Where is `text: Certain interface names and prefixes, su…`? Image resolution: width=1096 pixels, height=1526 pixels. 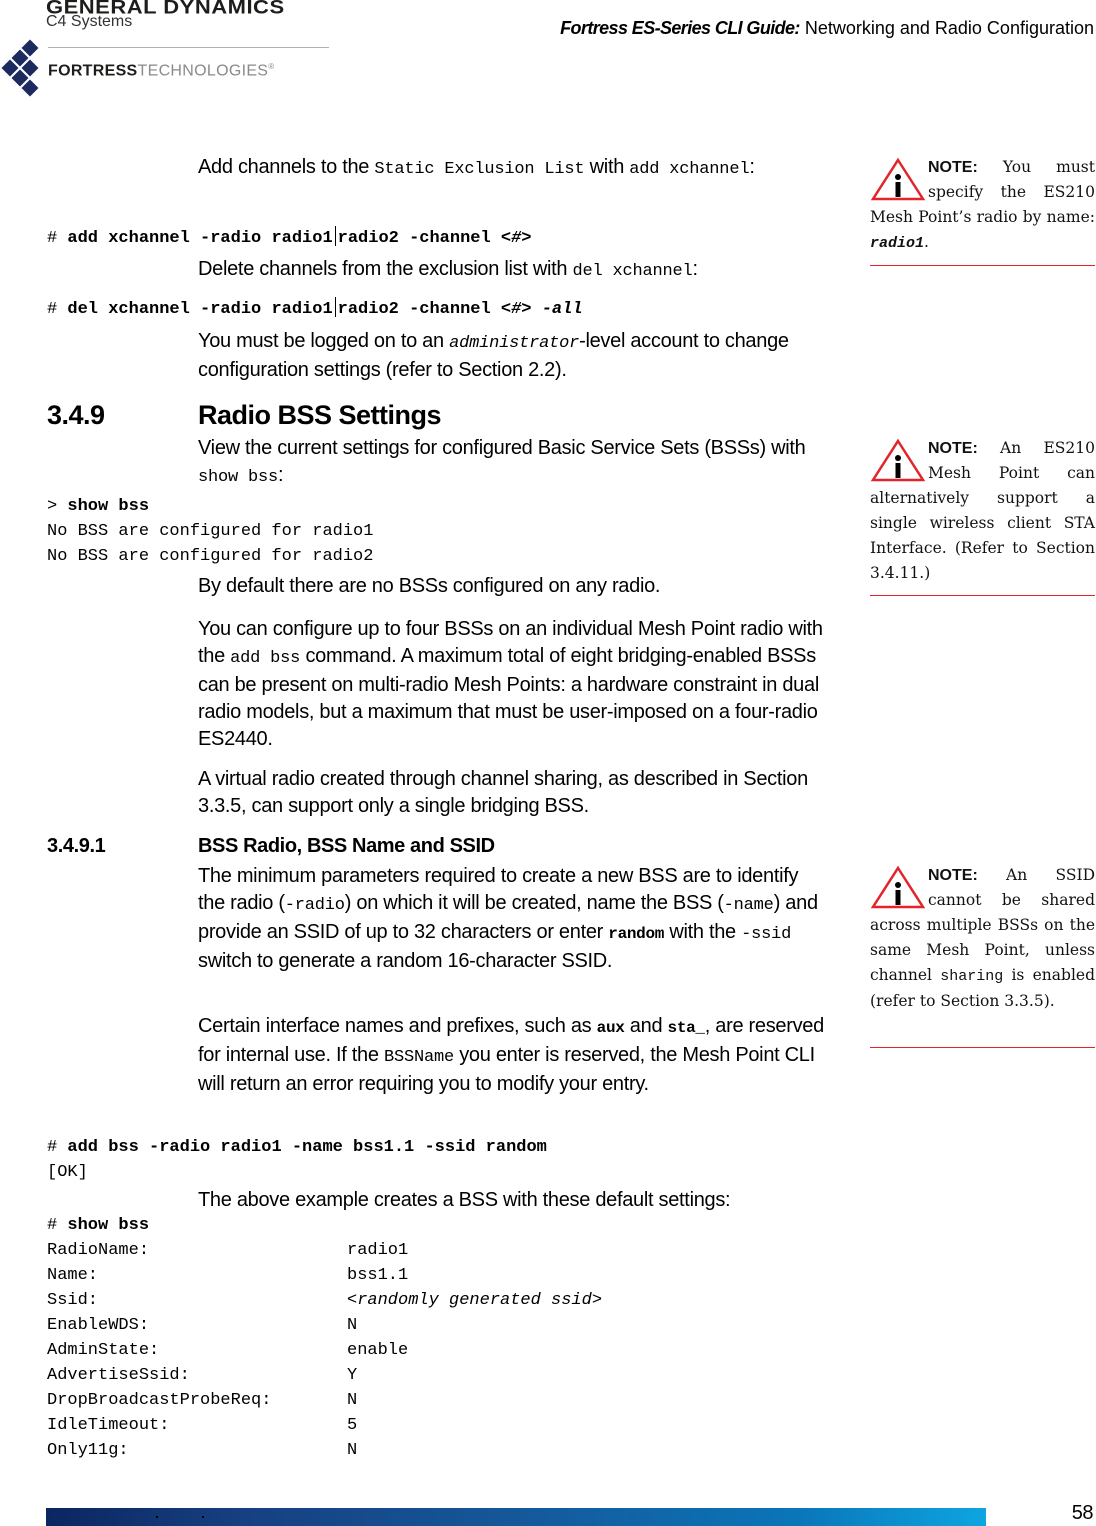 text: Certain interface names and prefixes, su… is located at coordinates (397, 1026).